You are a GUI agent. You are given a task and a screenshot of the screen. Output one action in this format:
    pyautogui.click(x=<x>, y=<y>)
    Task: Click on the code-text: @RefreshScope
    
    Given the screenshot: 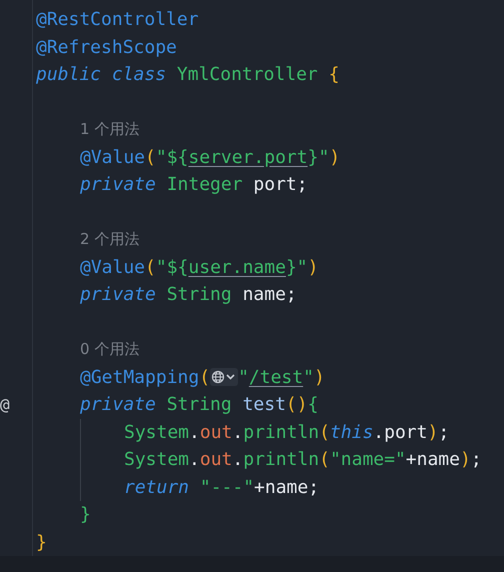 What is the action you would take?
    pyautogui.click(x=106, y=47)
    